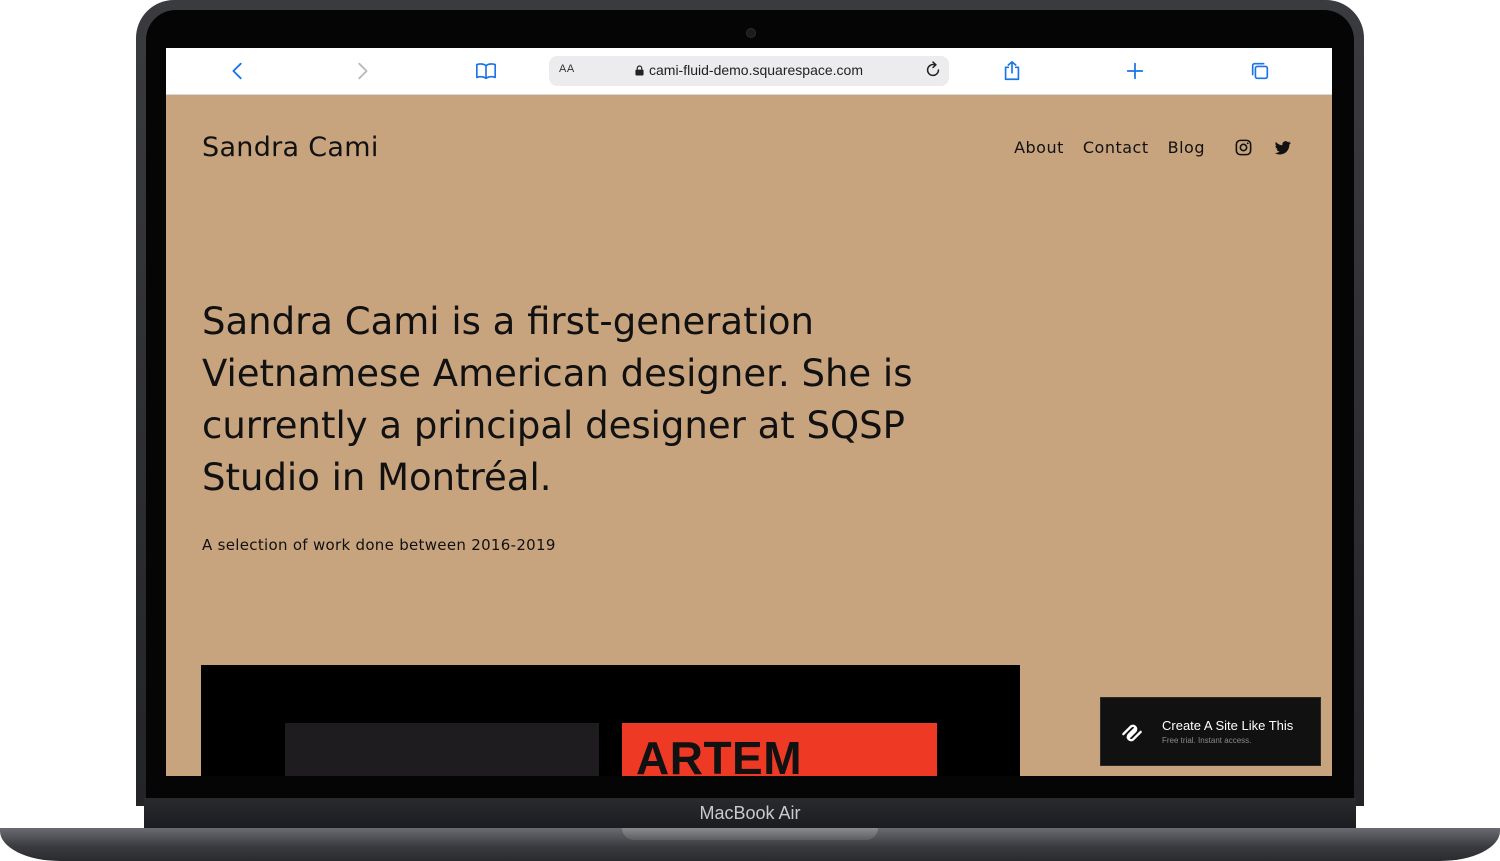  I want to click on nav-link-contact: Contact, so click(1116, 147).